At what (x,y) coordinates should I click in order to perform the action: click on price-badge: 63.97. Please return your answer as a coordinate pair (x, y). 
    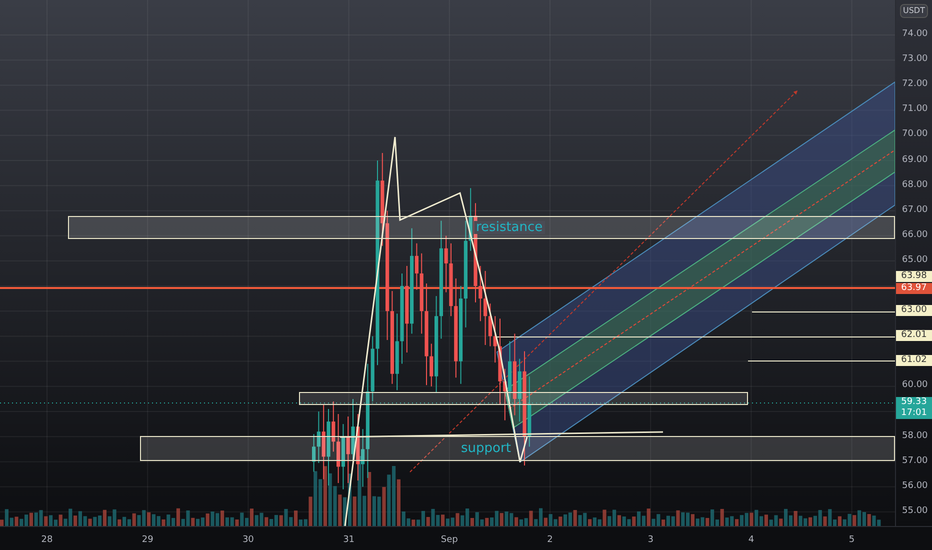
    Looking at the image, I should click on (914, 288).